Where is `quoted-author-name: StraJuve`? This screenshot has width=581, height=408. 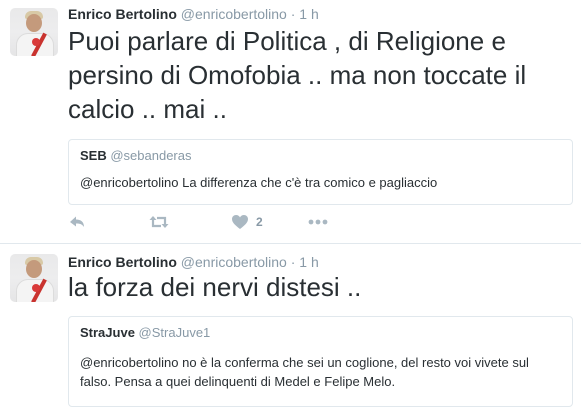
quoted-author-name: StraJuve is located at coordinates (107, 332).